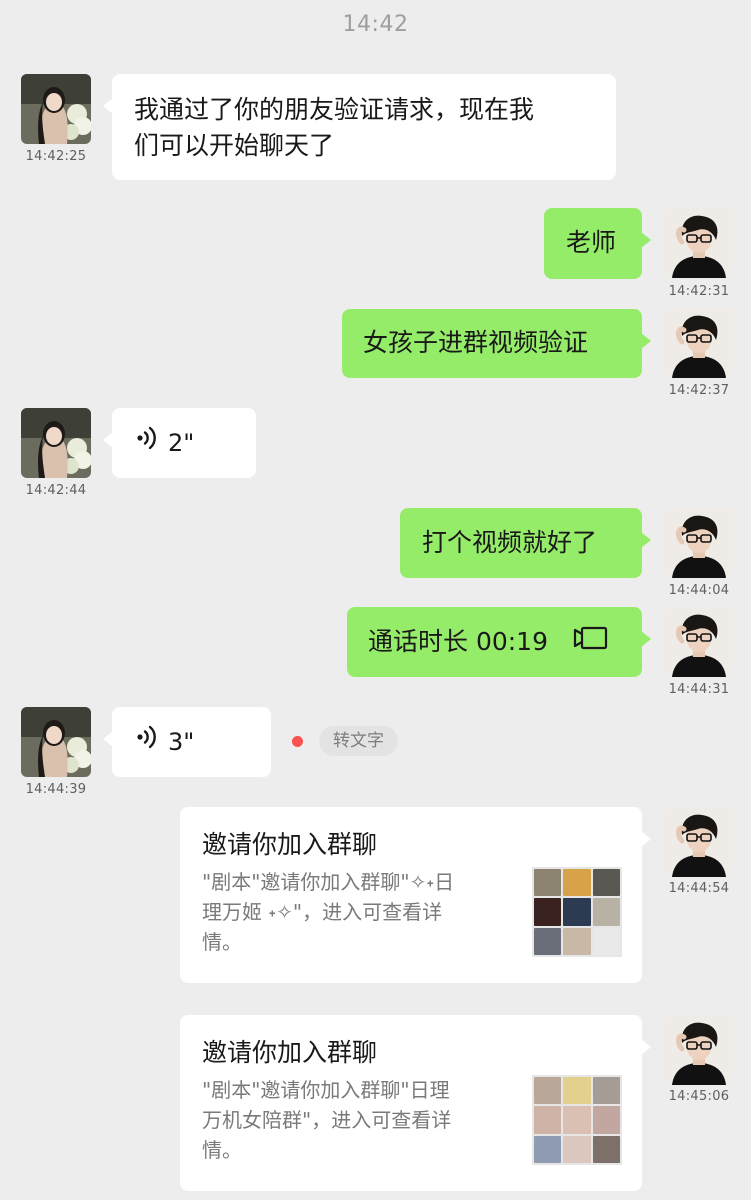 The image size is (751, 1200). I want to click on chat-time-header: 14:42, so click(375, 24).